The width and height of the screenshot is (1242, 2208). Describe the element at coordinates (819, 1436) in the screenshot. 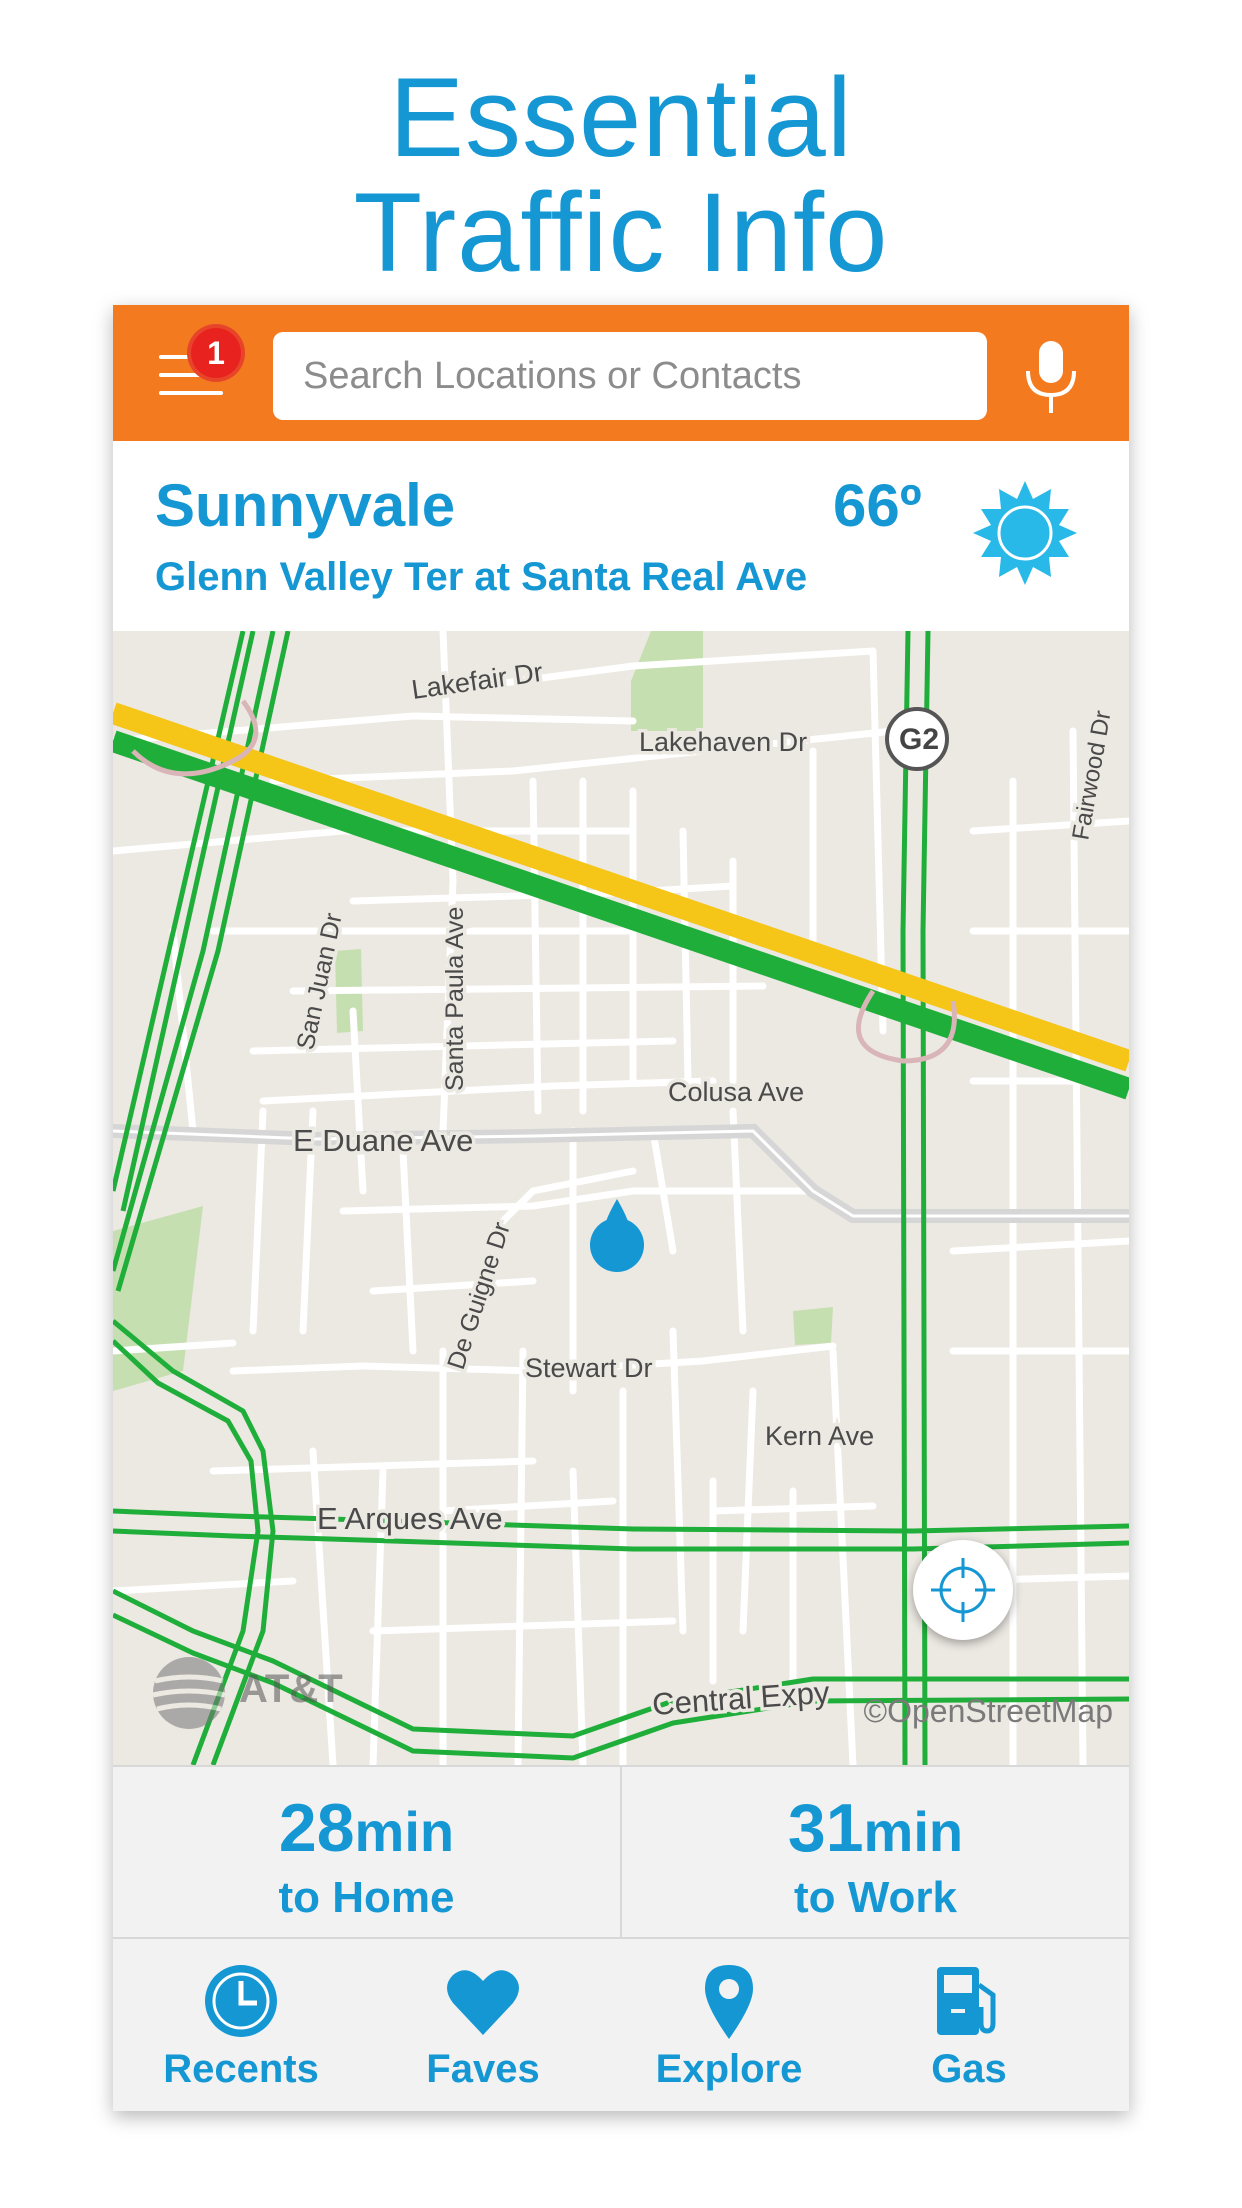

I see `label-kern: Kern Ave` at that location.